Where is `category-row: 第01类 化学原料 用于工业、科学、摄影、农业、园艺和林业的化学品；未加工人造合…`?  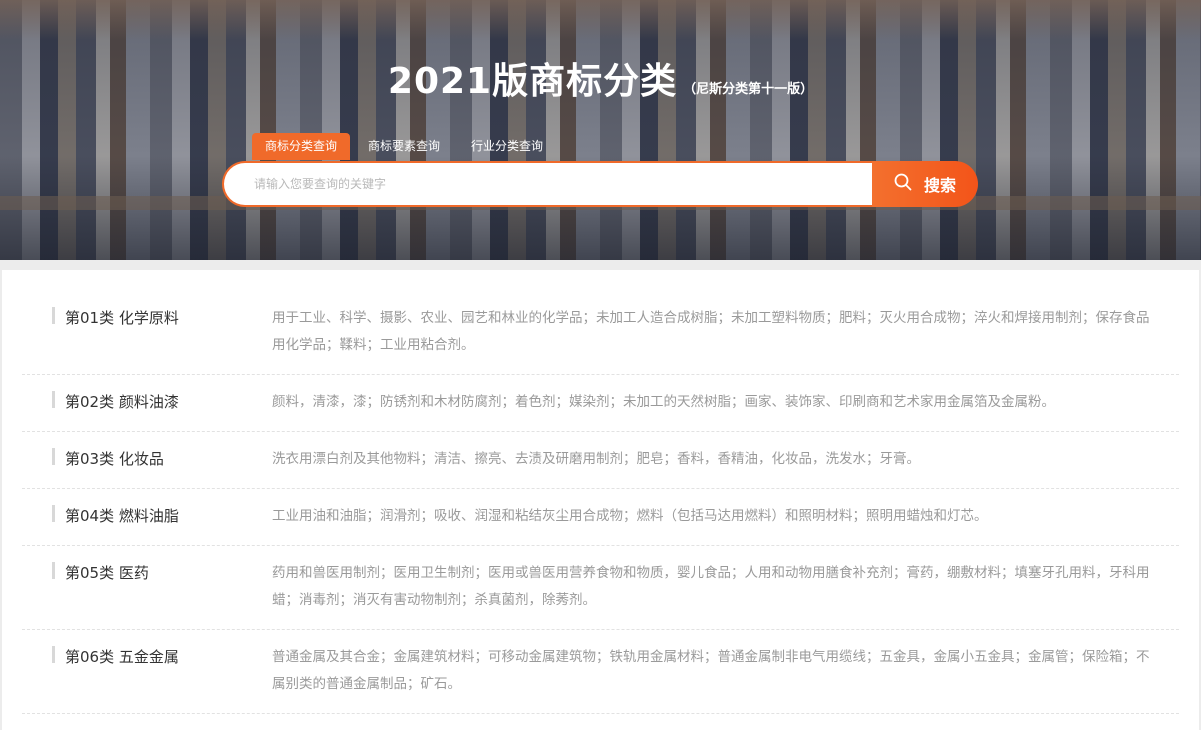 category-row: 第01类 化学原料 用于工业、科学、摄影、农业、园艺和林业的化学品；未加工人造合… is located at coordinates (600, 322).